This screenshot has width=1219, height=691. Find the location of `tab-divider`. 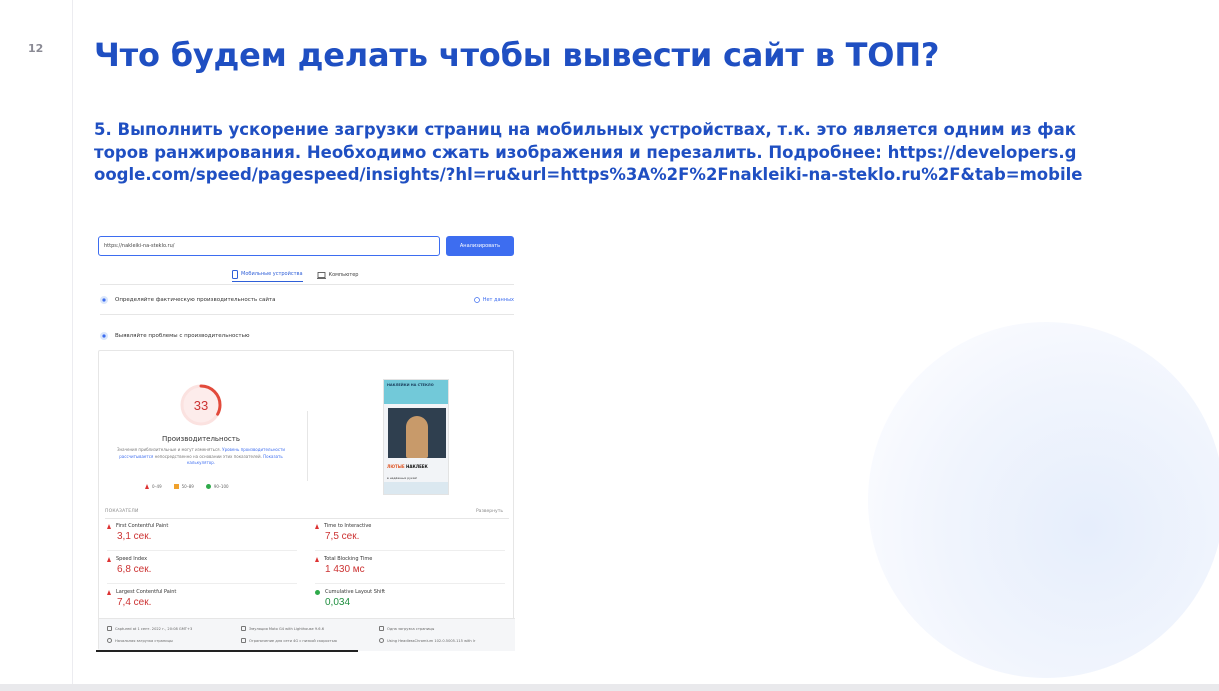

tab-divider is located at coordinates (307, 284).